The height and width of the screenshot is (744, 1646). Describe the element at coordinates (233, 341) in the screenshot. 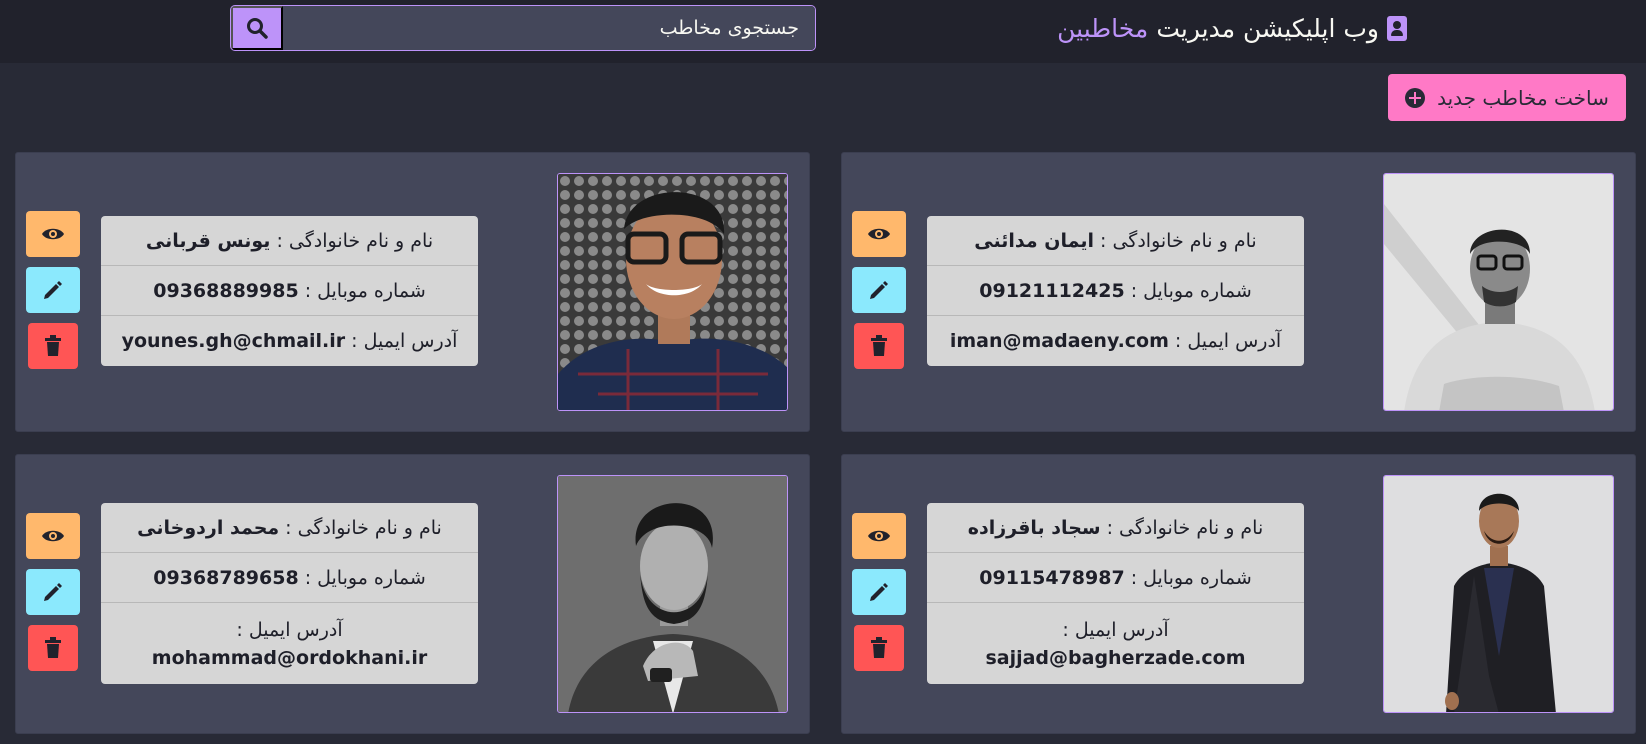

I see `email-value: younes.gh@chmail.ir` at that location.